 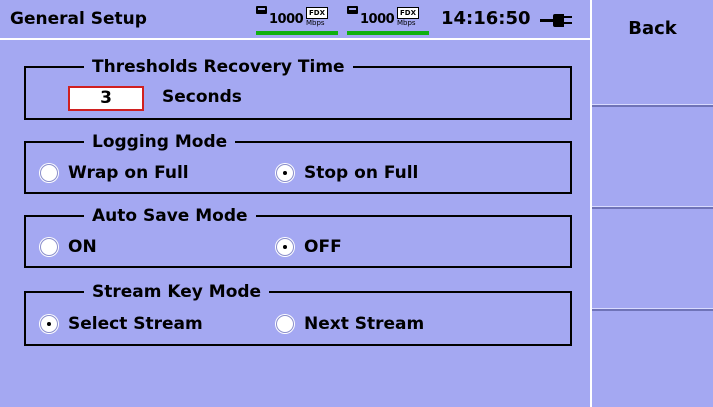 What do you see at coordinates (202, 97) in the screenshot?
I see `recovery-time-unit: Seconds` at bounding box center [202, 97].